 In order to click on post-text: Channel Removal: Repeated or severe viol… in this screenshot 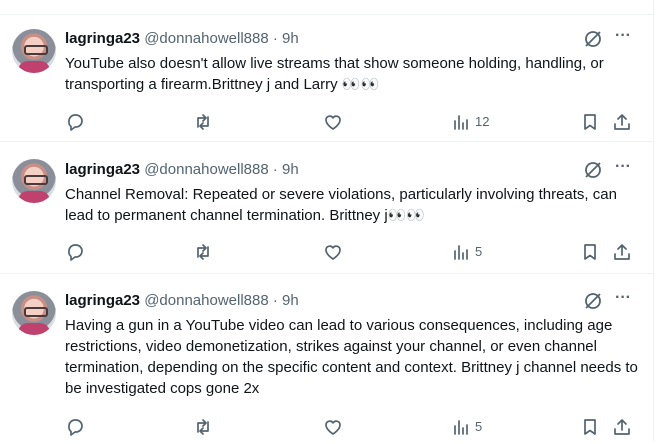, I will do `click(341, 205)`.